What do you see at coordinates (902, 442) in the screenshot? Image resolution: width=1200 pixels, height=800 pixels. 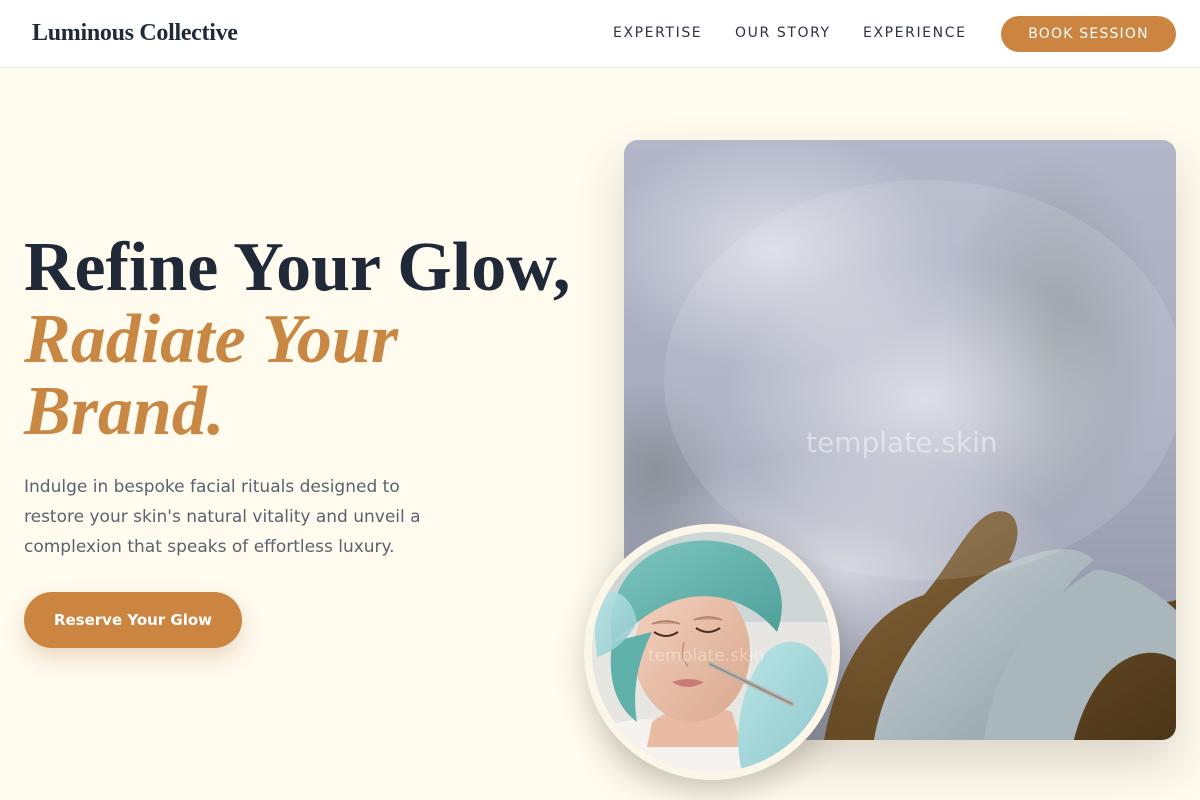 I see `main-image-watermark: template.skin` at bounding box center [902, 442].